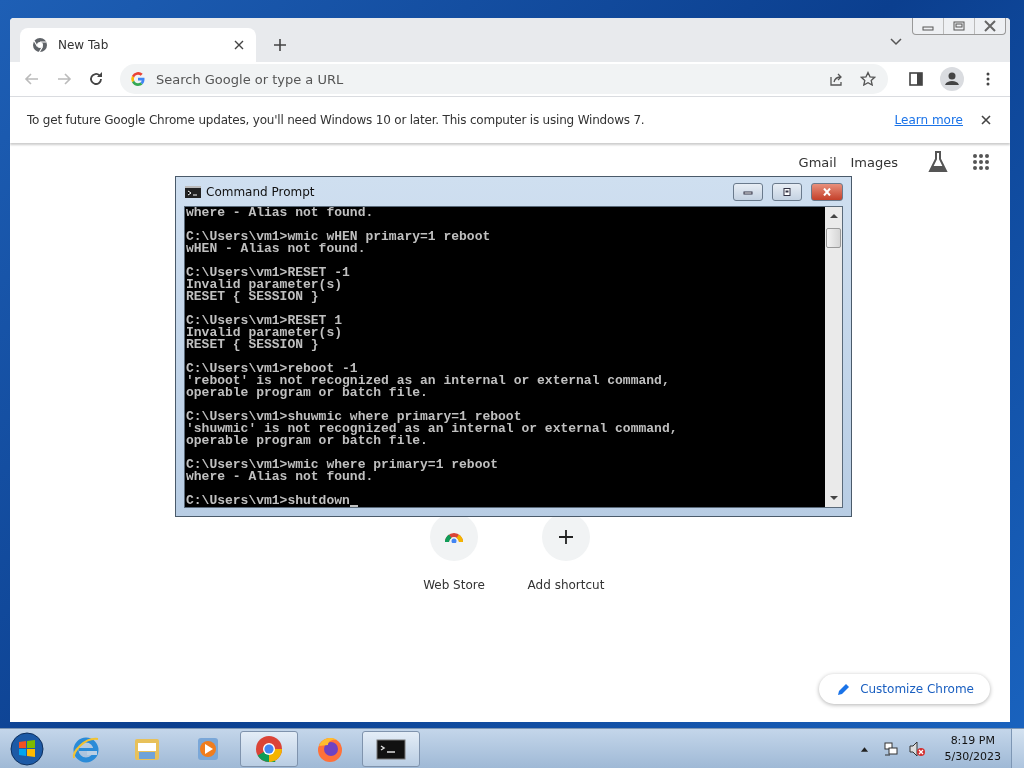 This screenshot has width=1024, height=768. What do you see at coordinates (864, 748) in the screenshot?
I see `show-hidden-icons-icon` at bounding box center [864, 748].